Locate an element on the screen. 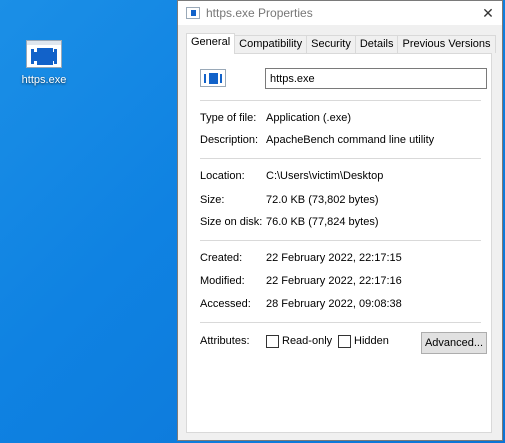  created-value: 22 February 2022, 22:17:15 is located at coordinates (334, 258).